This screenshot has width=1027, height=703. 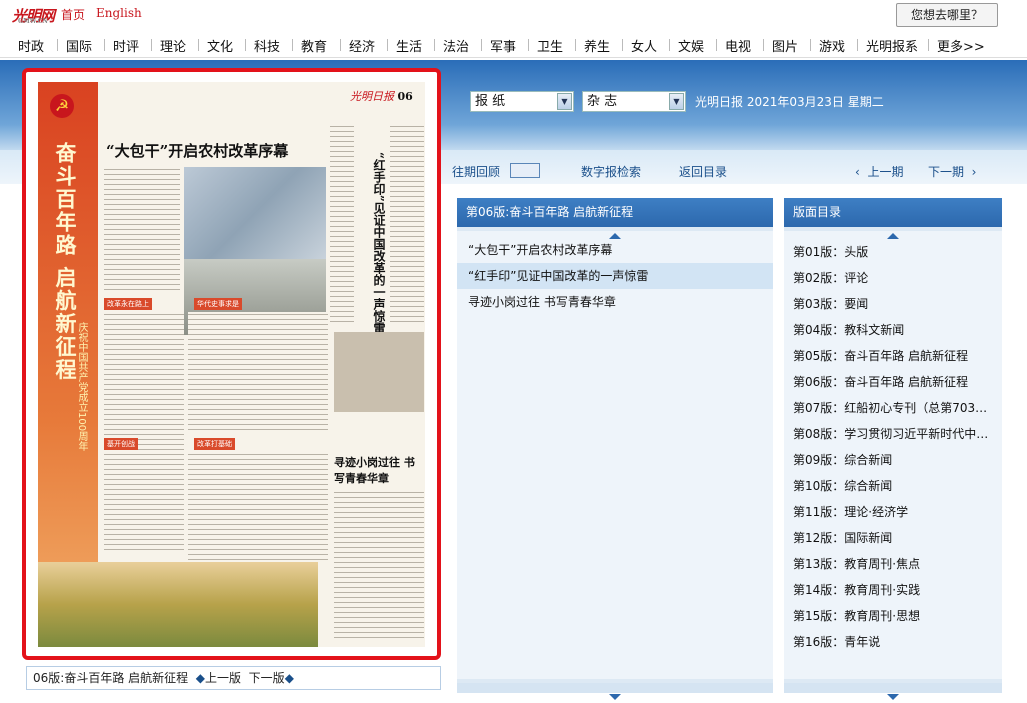 What do you see at coordinates (615, 276) in the screenshot?
I see `article-link: “红手印”见证中国改革的一声惊雷` at bounding box center [615, 276].